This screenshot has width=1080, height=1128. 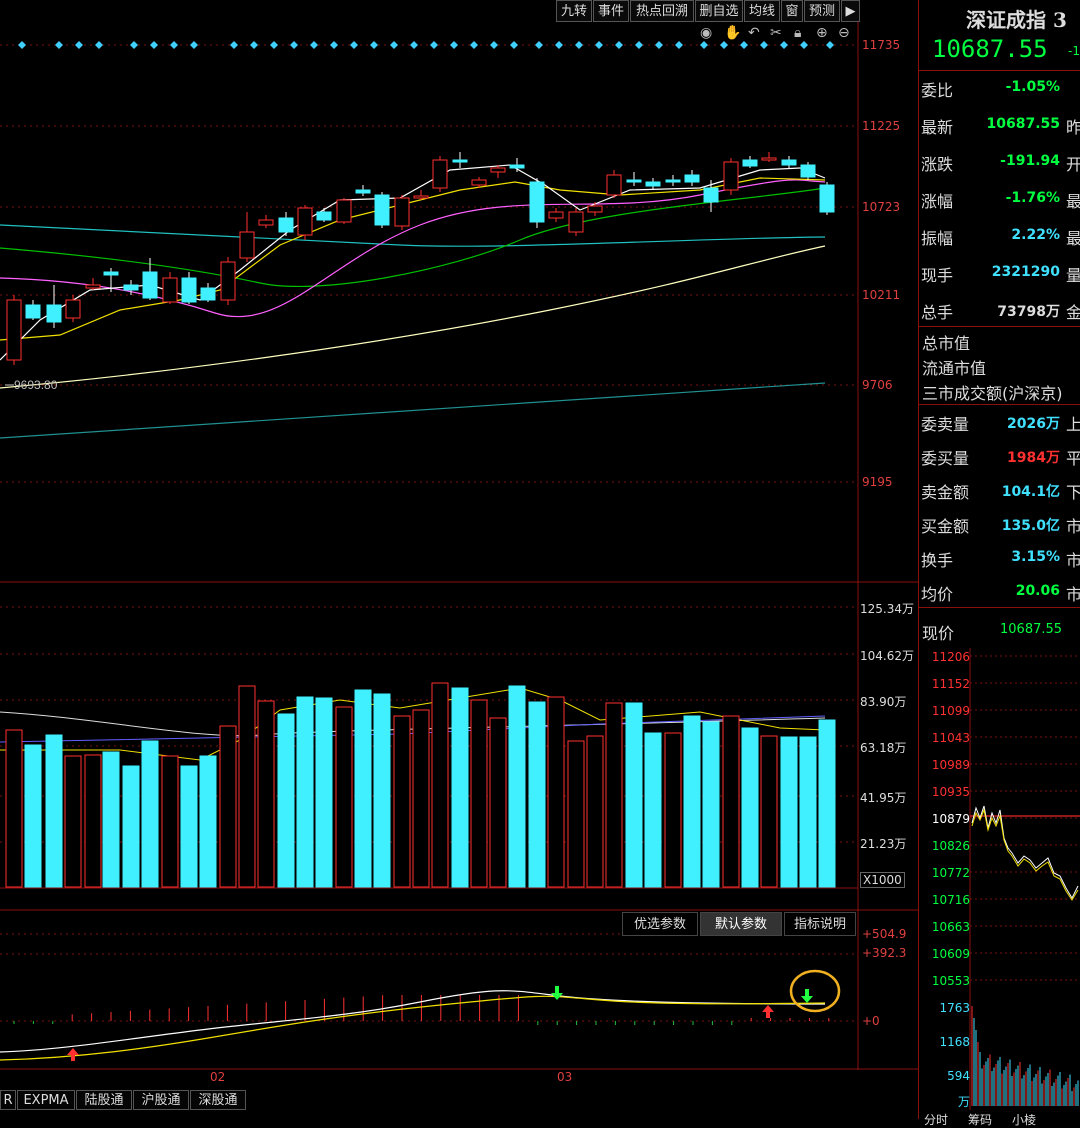 I want to click on quote-row-label: 均价, so click(x=937, y=594).